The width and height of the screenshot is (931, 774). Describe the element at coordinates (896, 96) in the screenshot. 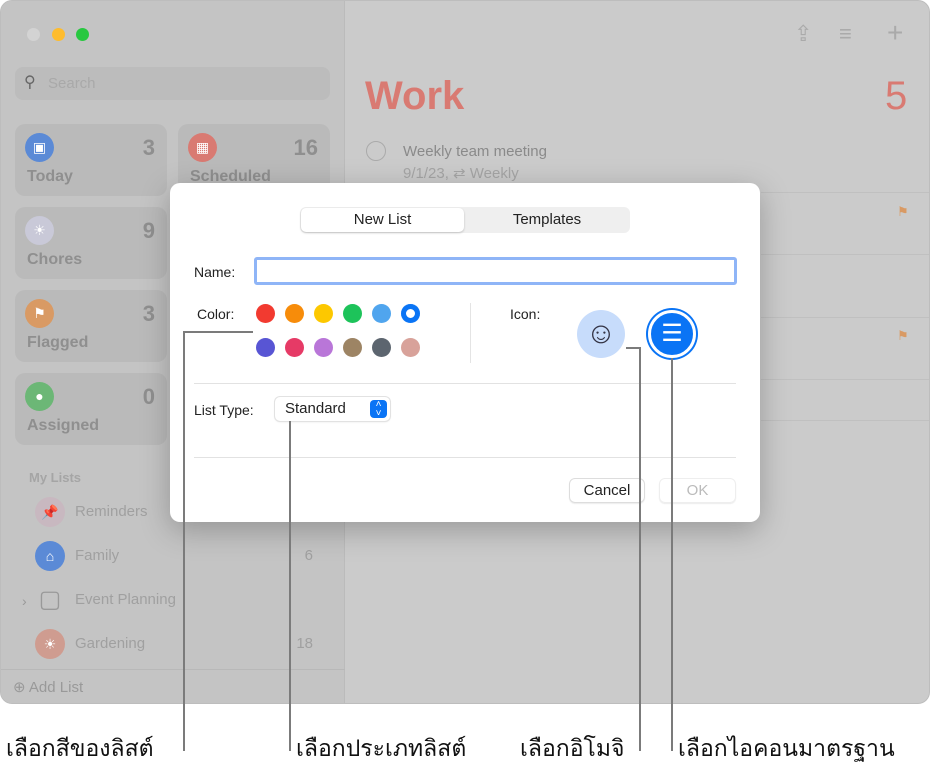

I see `list-count: 5` at that location.